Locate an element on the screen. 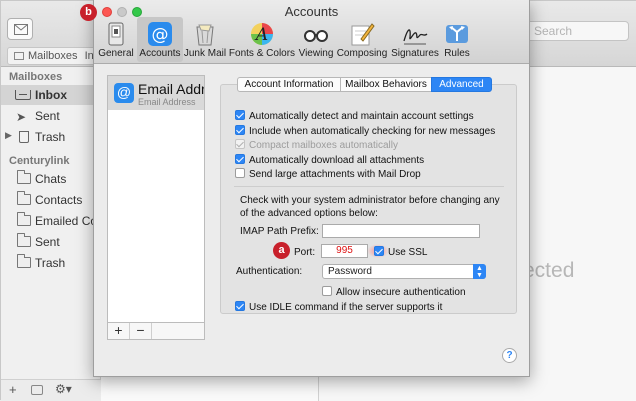  account-row: @ Email Addre Email Address is located at coordinates (156, 93).